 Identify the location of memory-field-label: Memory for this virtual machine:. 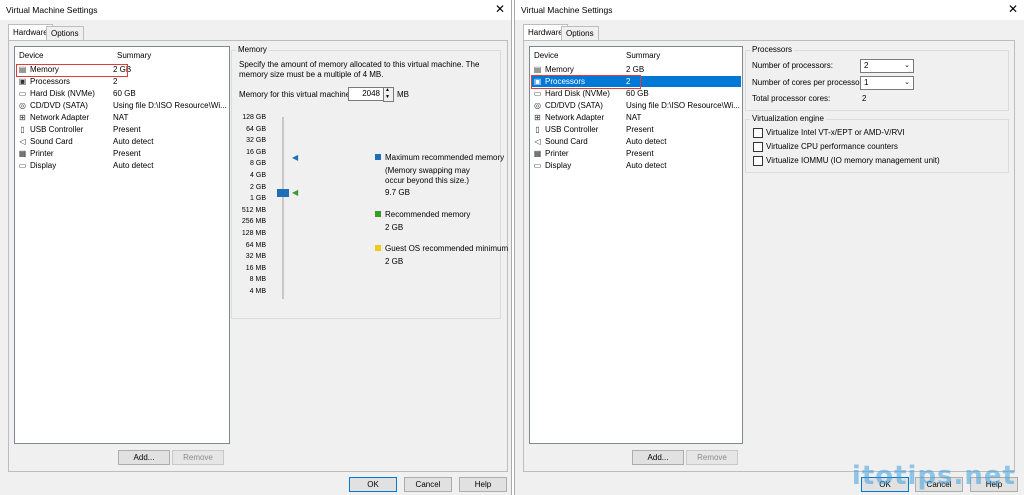
(296, 94).